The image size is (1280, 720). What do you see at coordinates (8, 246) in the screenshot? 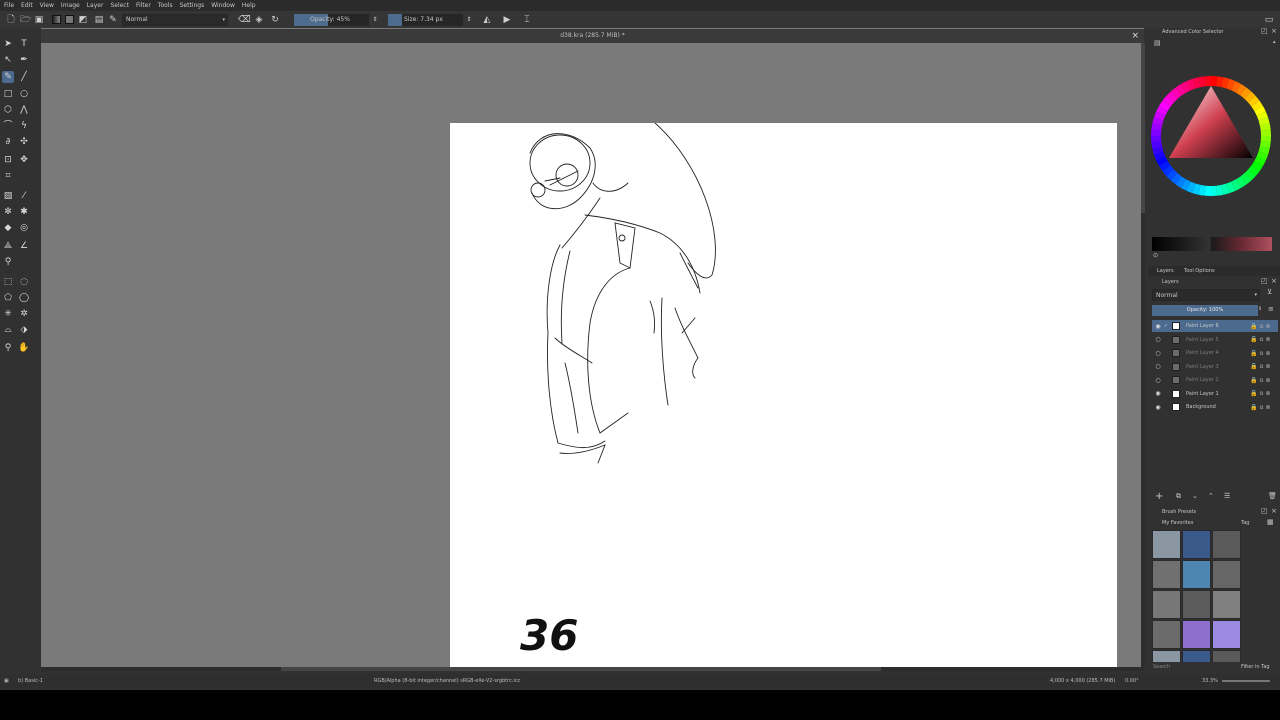
I see `assistant-tool-icon: ⟁` at bounding box center [8, 246].